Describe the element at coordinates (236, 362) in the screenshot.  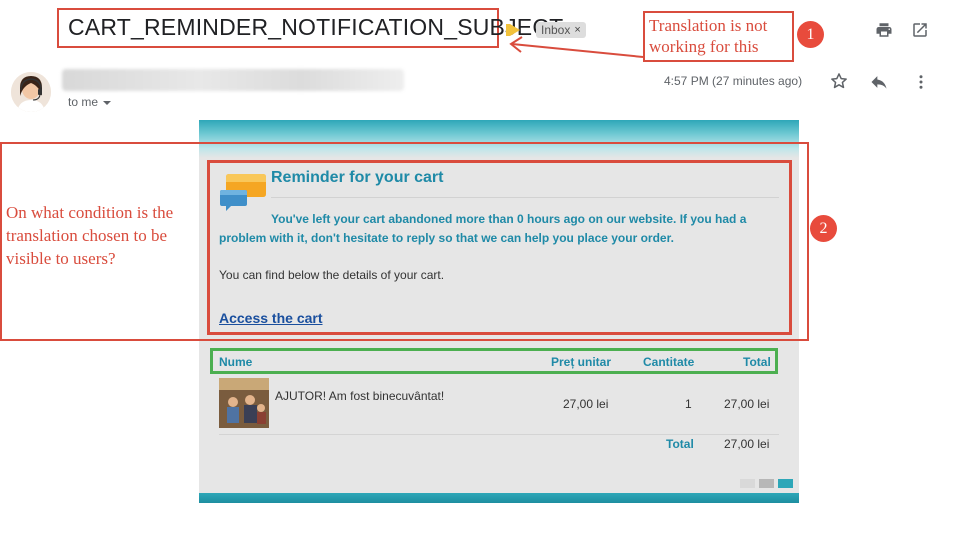
I see `column-header-name: Nume` at that location.